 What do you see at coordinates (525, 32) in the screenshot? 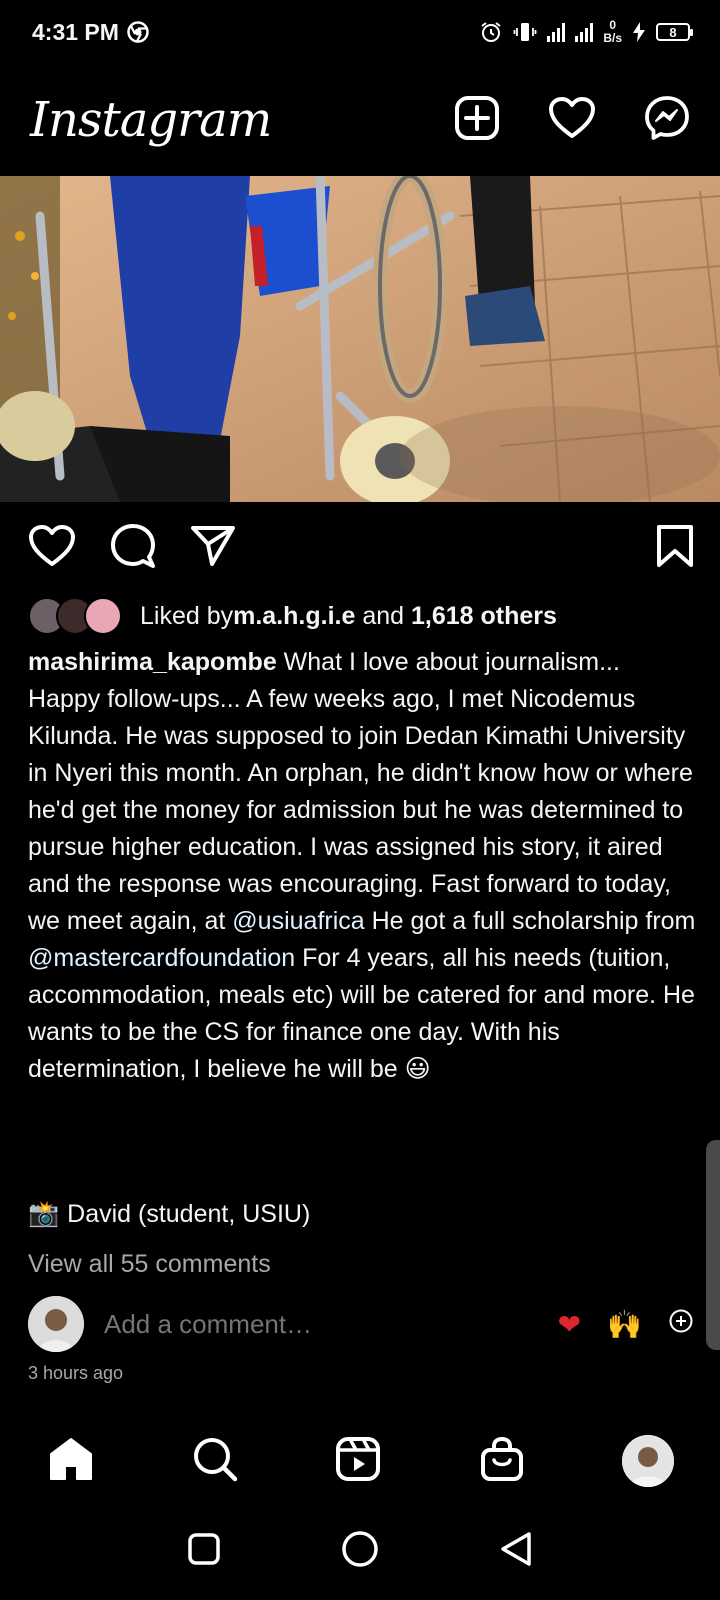
I see `vibrate-icon` at bounding box center [525, 32].